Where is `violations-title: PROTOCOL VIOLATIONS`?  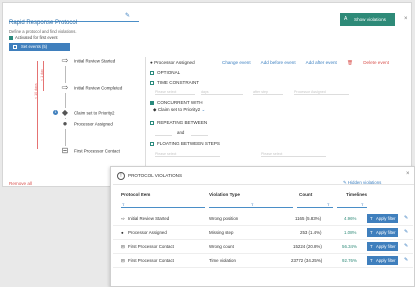
violations-title: PROTOCOL VIOLATIONS is located at coordinates (155, 175).